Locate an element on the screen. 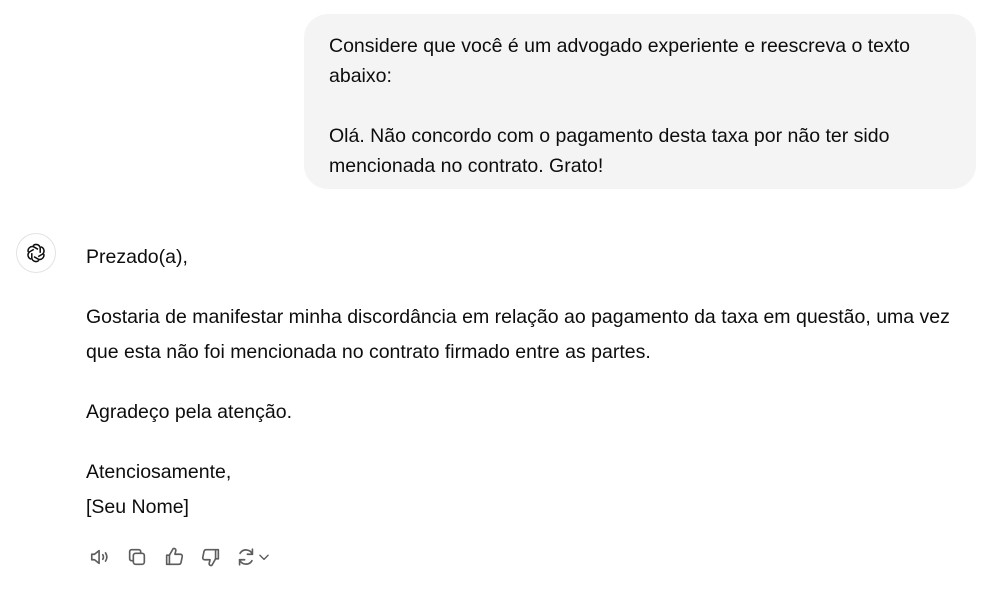 Image resolution: width=996 pixels, height=593 pixels. copy-button is located at coordinates (137, 557).